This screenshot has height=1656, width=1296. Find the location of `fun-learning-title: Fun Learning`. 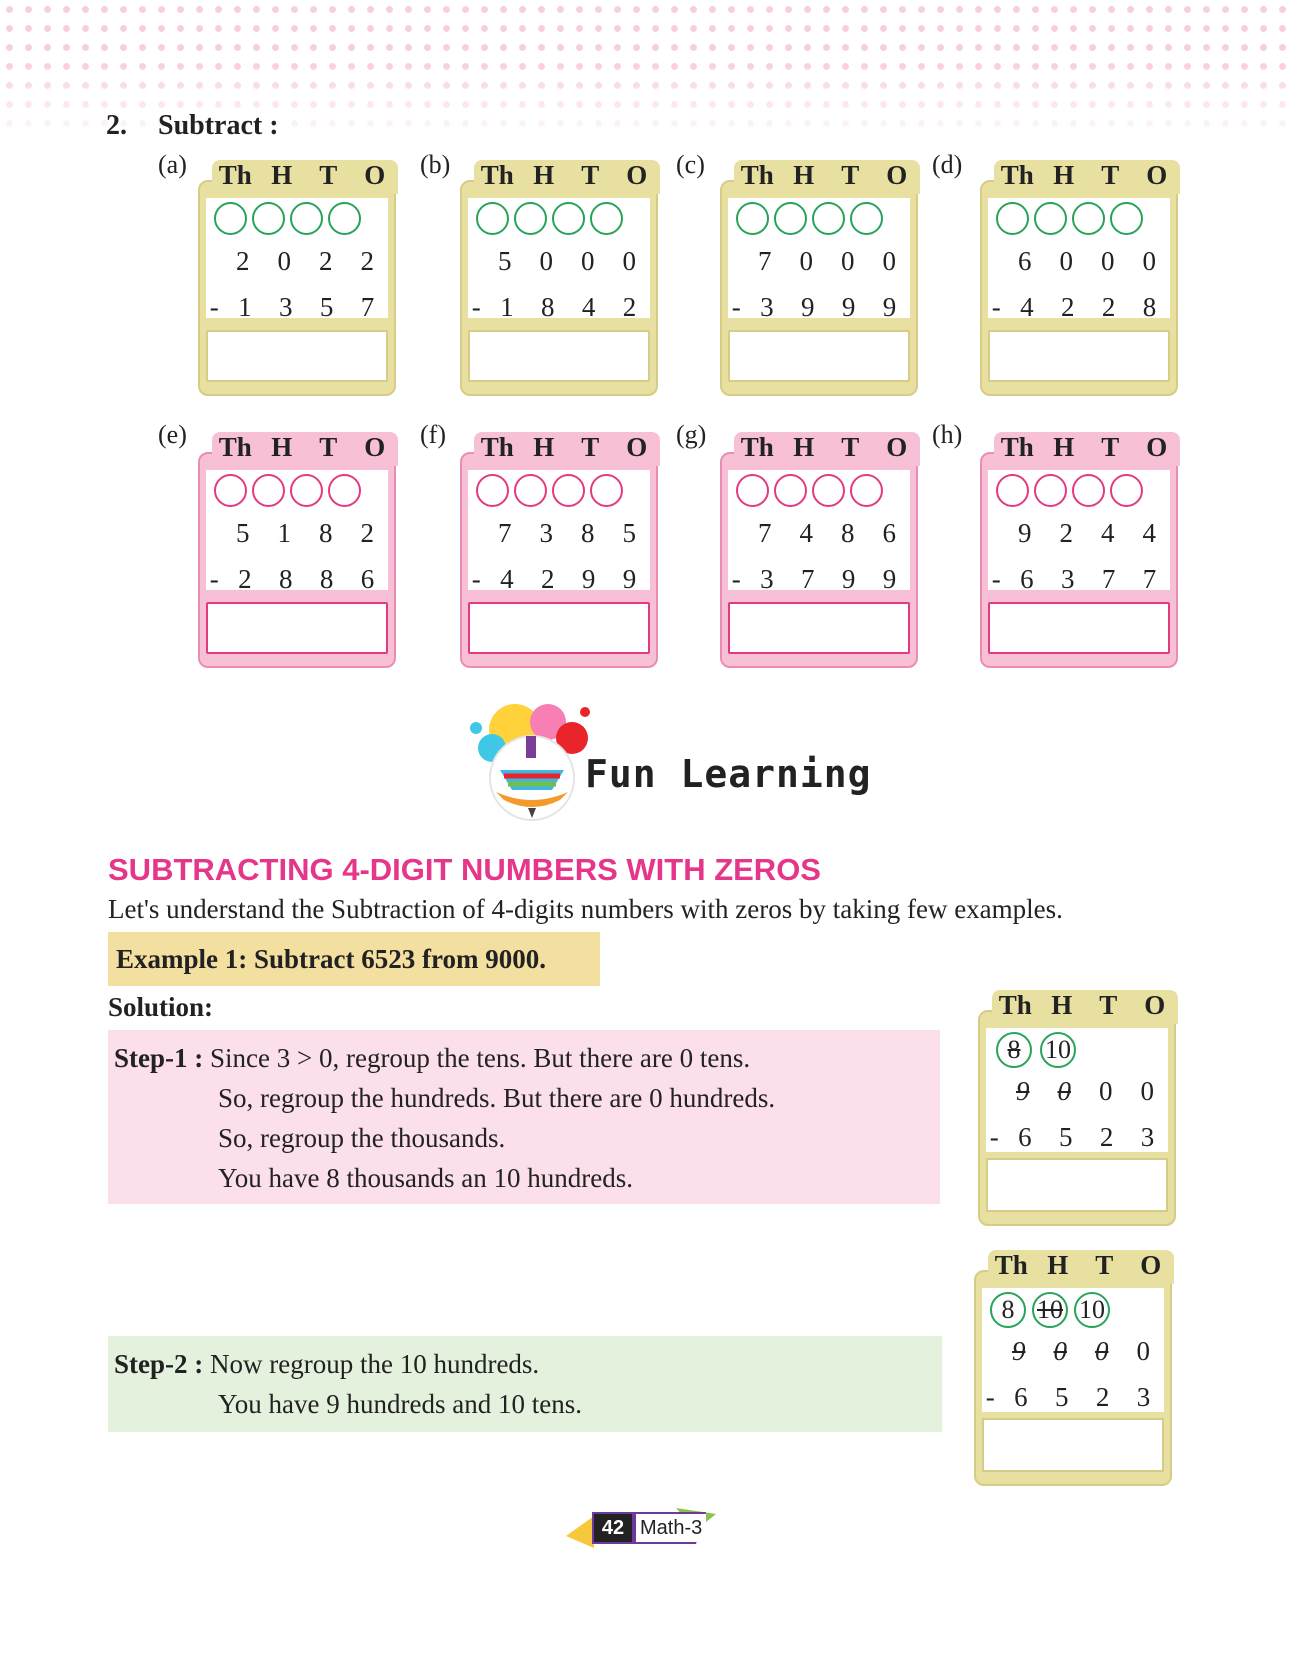

fun-learning-title: Fun Learning is located at coordinates (728, 774).